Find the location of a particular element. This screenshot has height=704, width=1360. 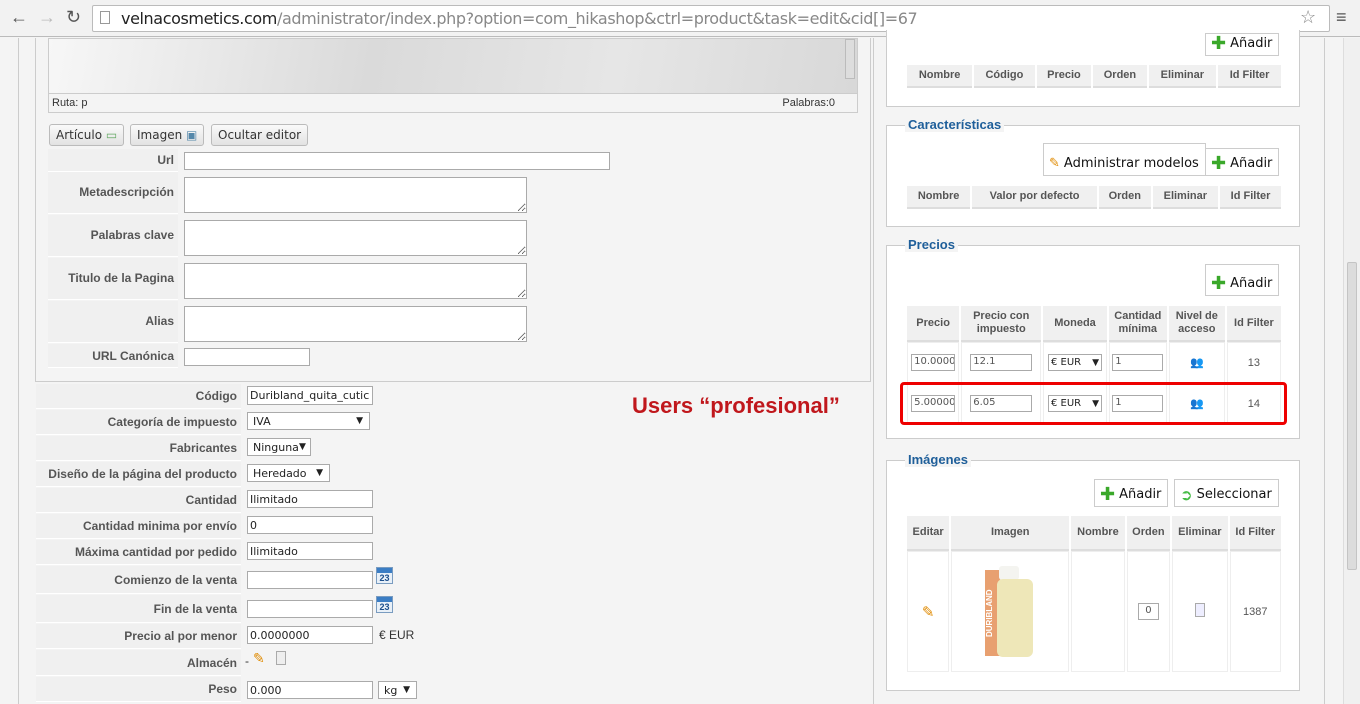

alias-label: Alias is located at coordinates (113, 322).